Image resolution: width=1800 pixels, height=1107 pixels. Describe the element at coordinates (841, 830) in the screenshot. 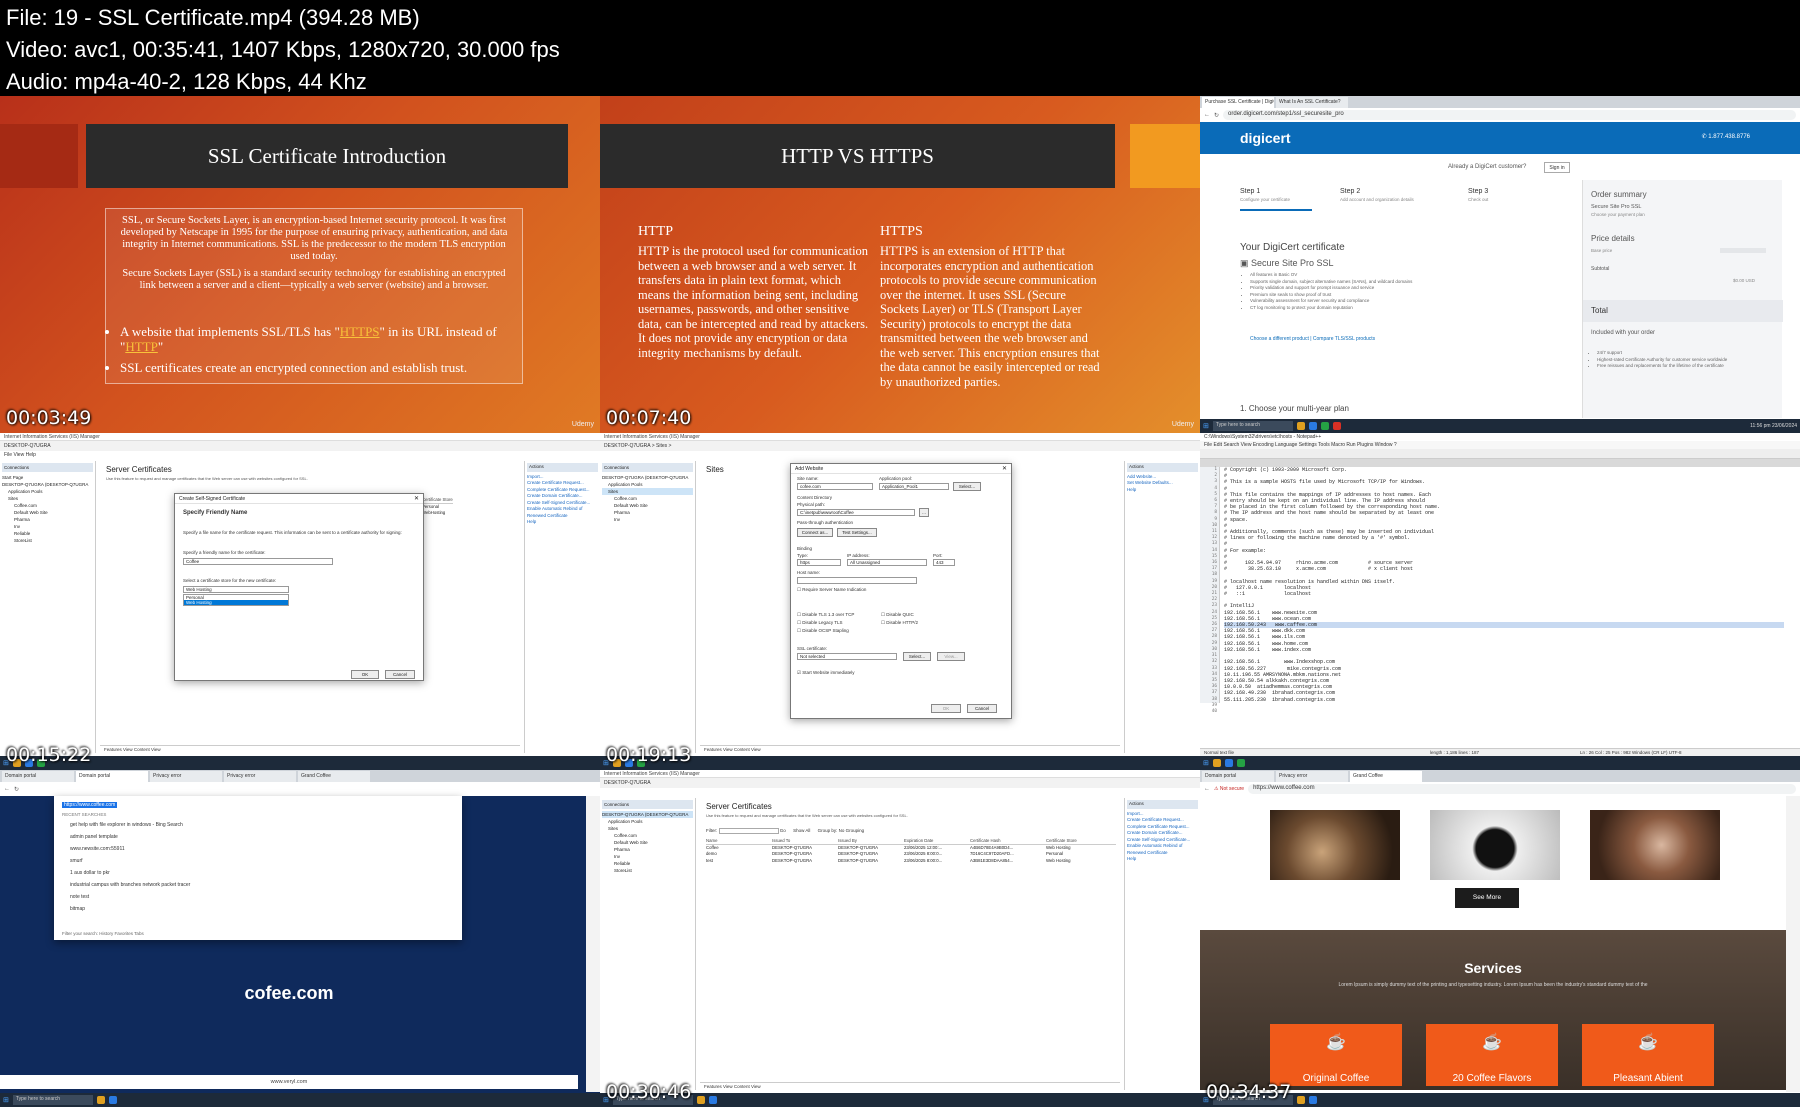

I see `group-by-select: Group by: No Grouping` at that location.